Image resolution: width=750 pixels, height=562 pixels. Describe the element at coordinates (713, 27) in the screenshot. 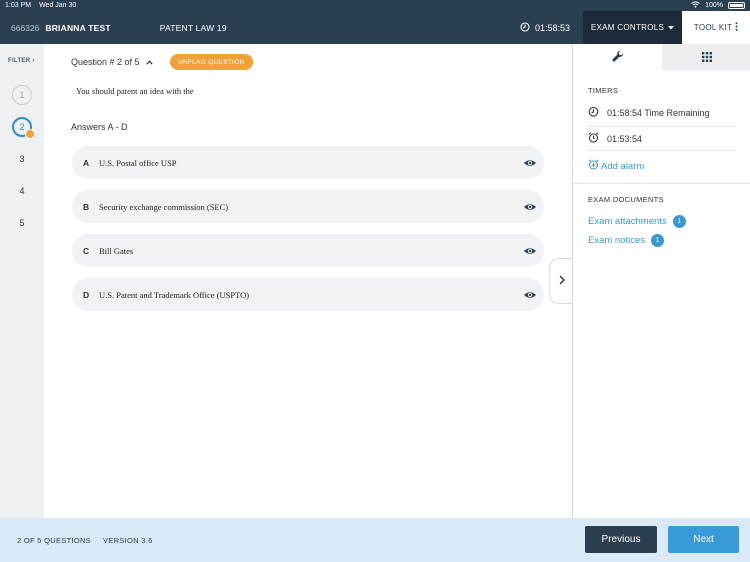

I see `toolkit-label: TOOL KIT` at that location.